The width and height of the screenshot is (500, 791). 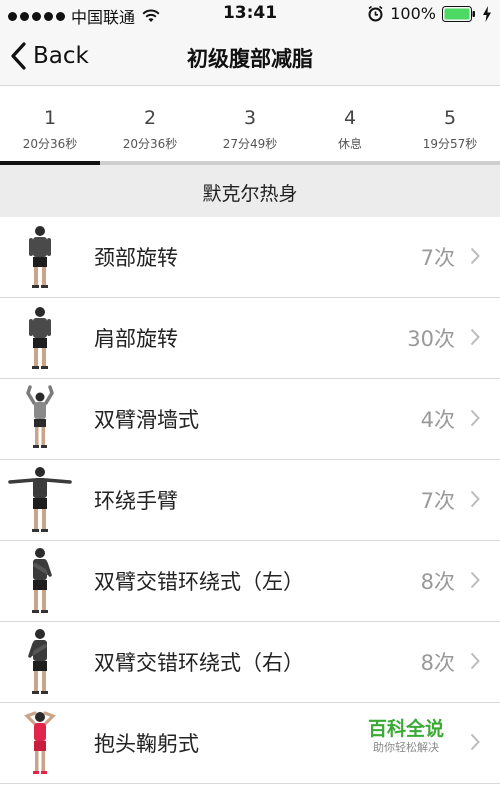 I want to click on tab-day-3: 3 27分49秒, so click(x=250, y=124).